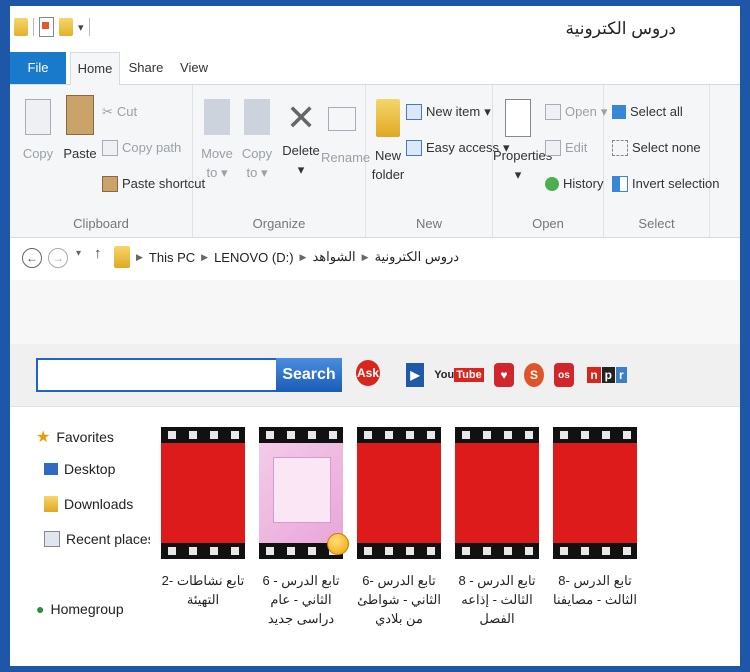  What do you see at coordinates (368, 373) in the screenshot?
I see `ask-logo-icon: Ask` at bounding box center [368, 373].